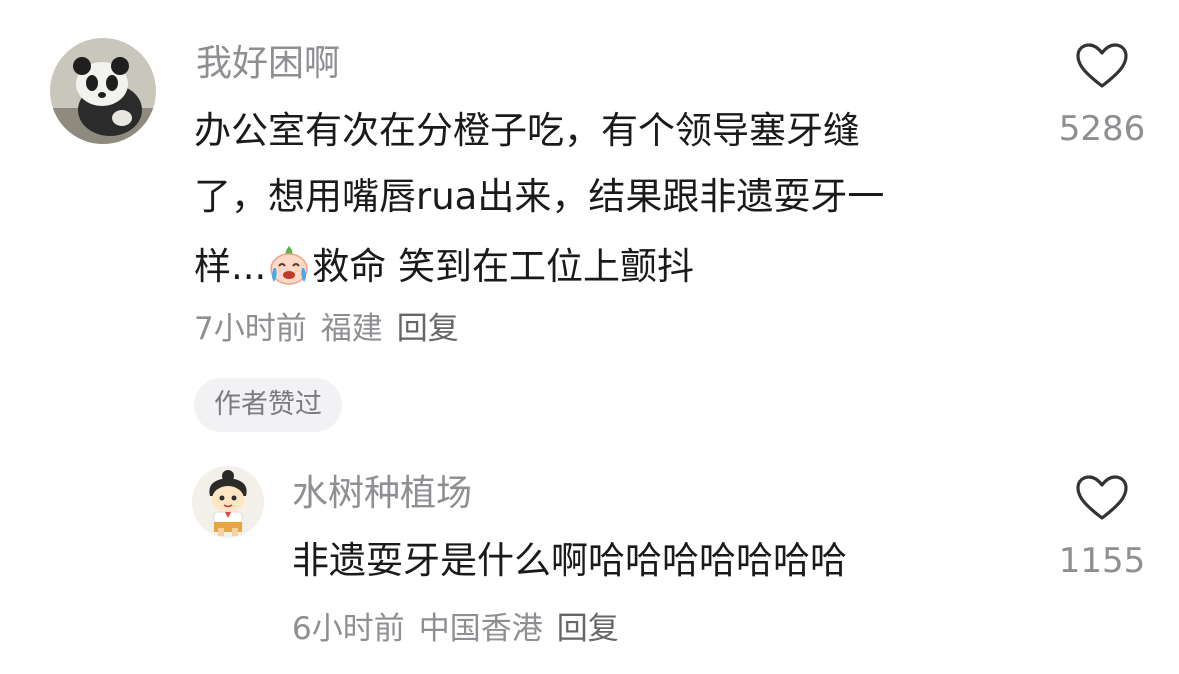 This screenshot has width=1179, height=674. Describe the element at coordinates (289, 265) in the screenshot. I see `laughing-crying-emoji-icon` at that location.